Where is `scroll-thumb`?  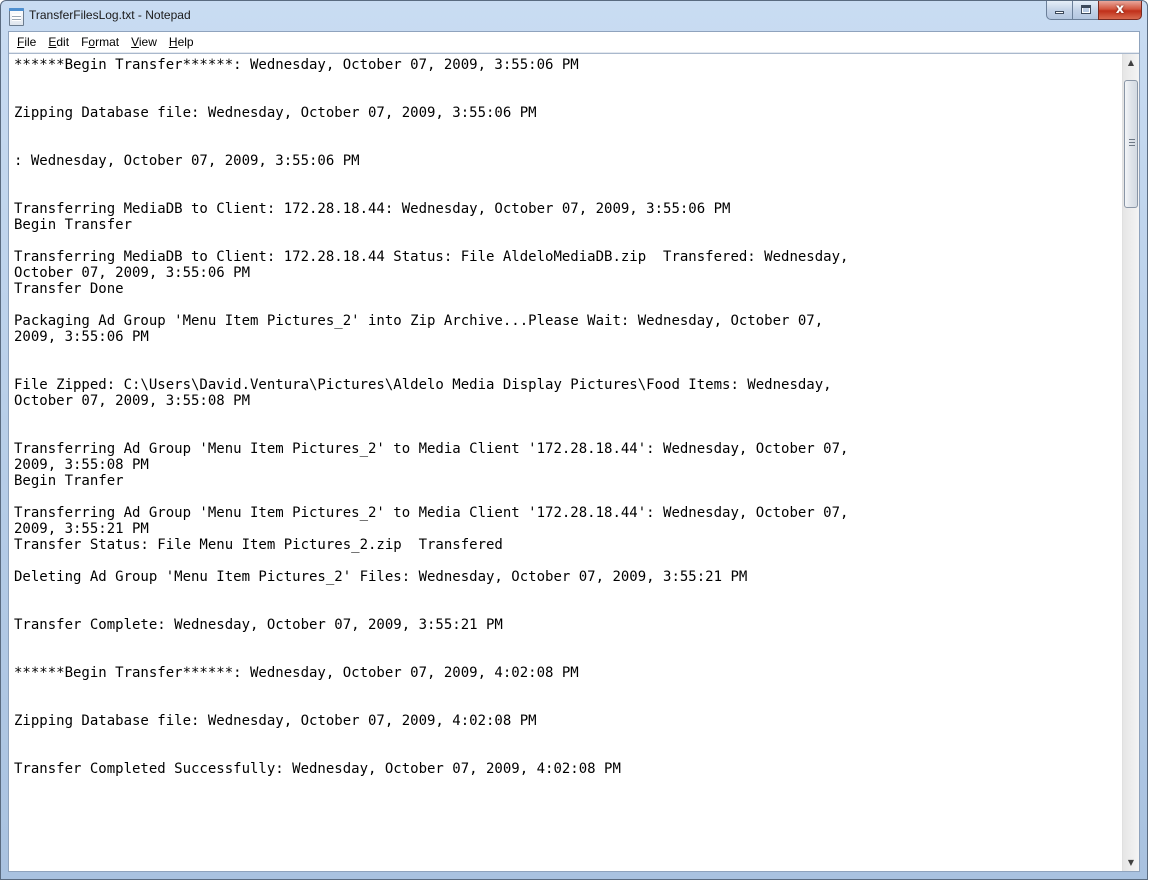
scroll-thumb is located at coordinates (1131, 144).